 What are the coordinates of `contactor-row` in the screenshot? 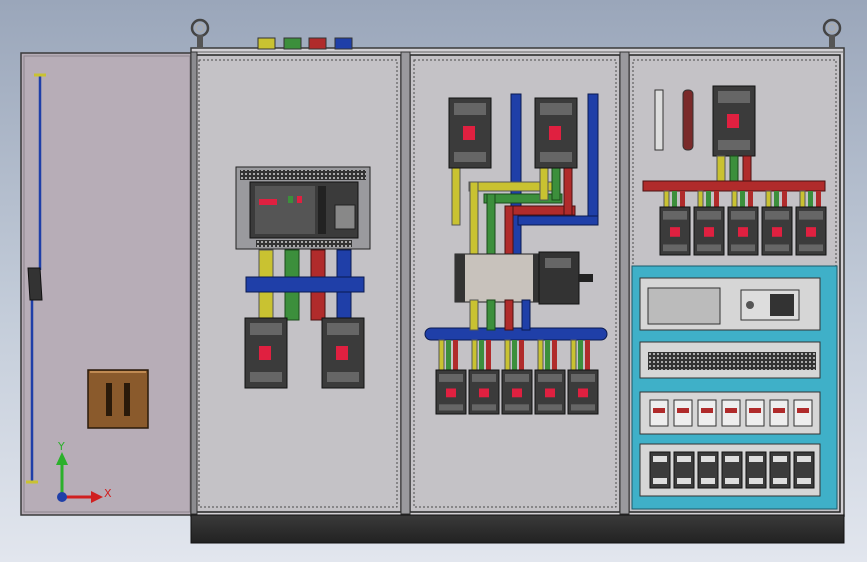 It's located at (732, 470).